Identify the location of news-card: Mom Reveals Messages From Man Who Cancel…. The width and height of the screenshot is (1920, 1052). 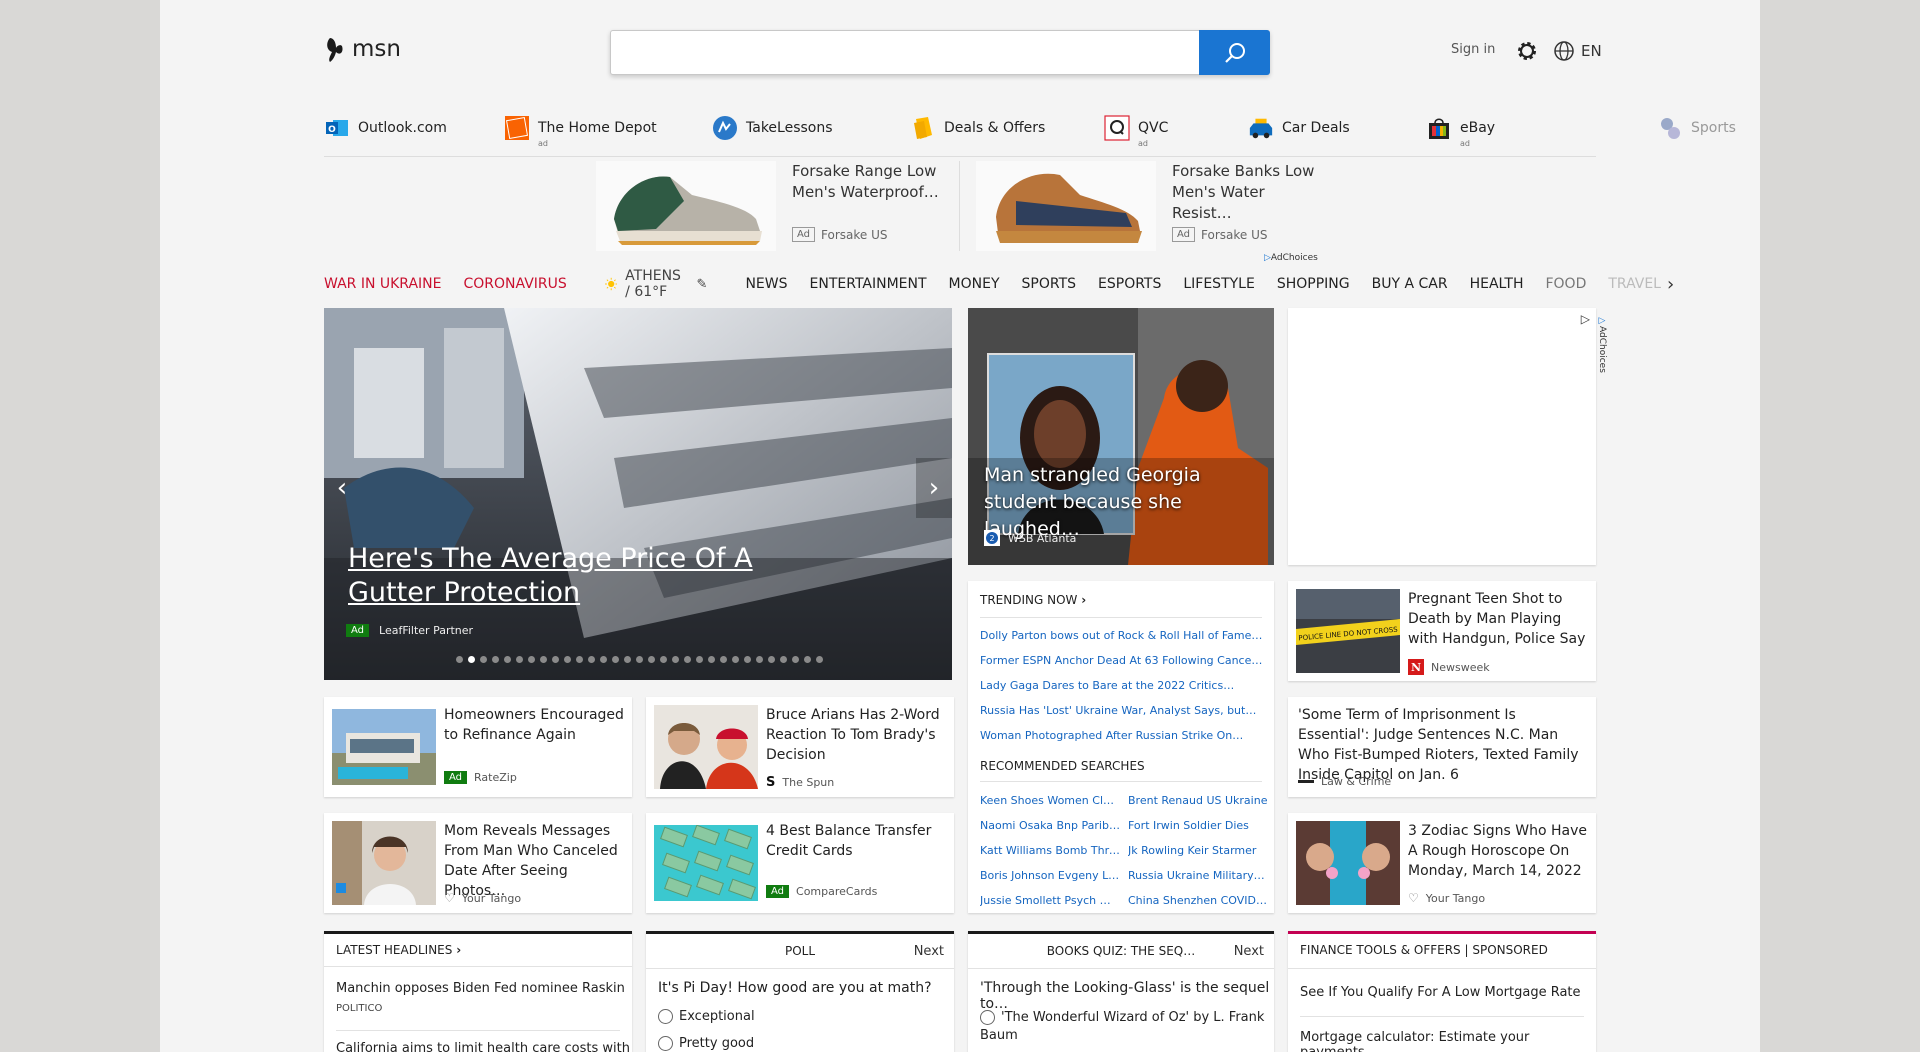
(478, 863).